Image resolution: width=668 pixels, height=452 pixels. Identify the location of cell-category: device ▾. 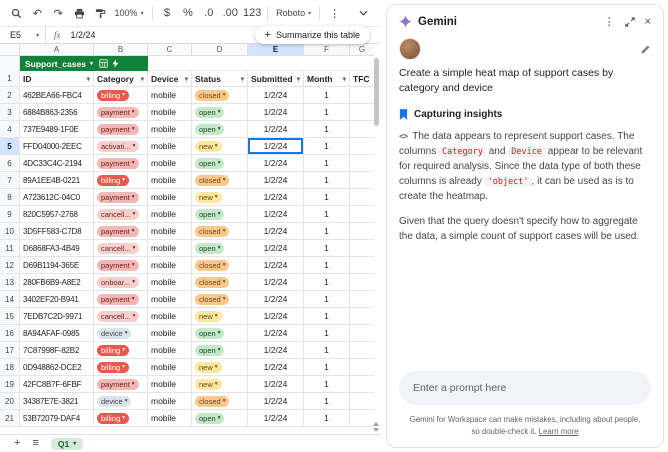
(121, 333).